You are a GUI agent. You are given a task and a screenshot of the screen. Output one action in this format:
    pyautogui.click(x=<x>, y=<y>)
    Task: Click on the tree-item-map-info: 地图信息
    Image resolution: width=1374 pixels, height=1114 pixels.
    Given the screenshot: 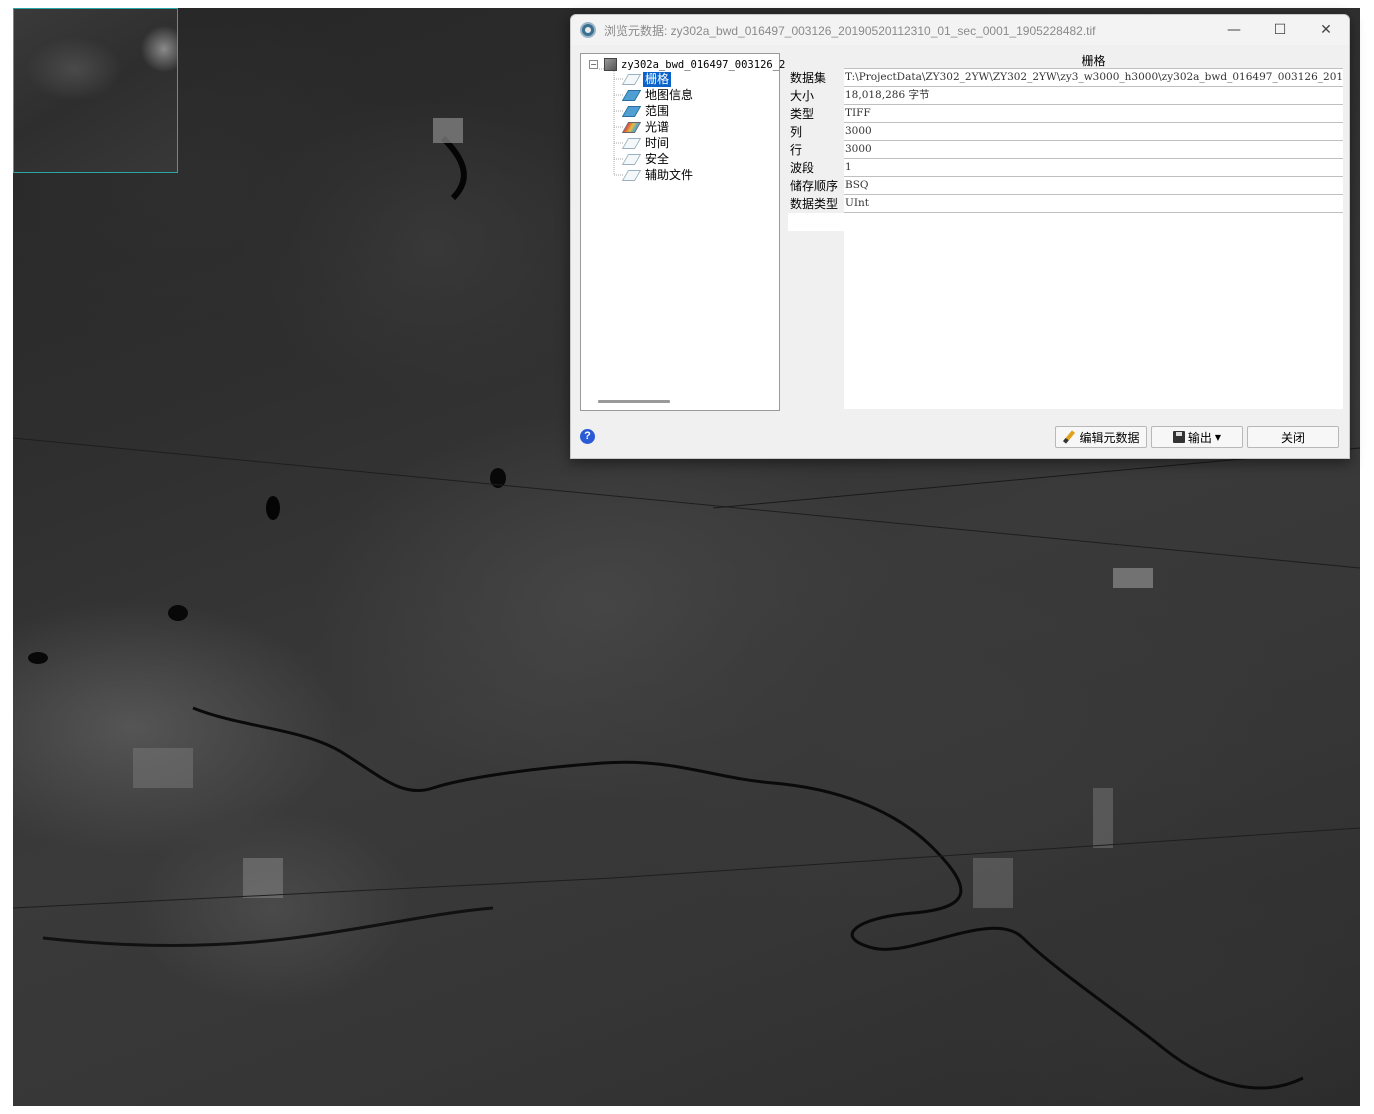 What is the action you would take?
    pyautogui.click(x=659, y=95)
    